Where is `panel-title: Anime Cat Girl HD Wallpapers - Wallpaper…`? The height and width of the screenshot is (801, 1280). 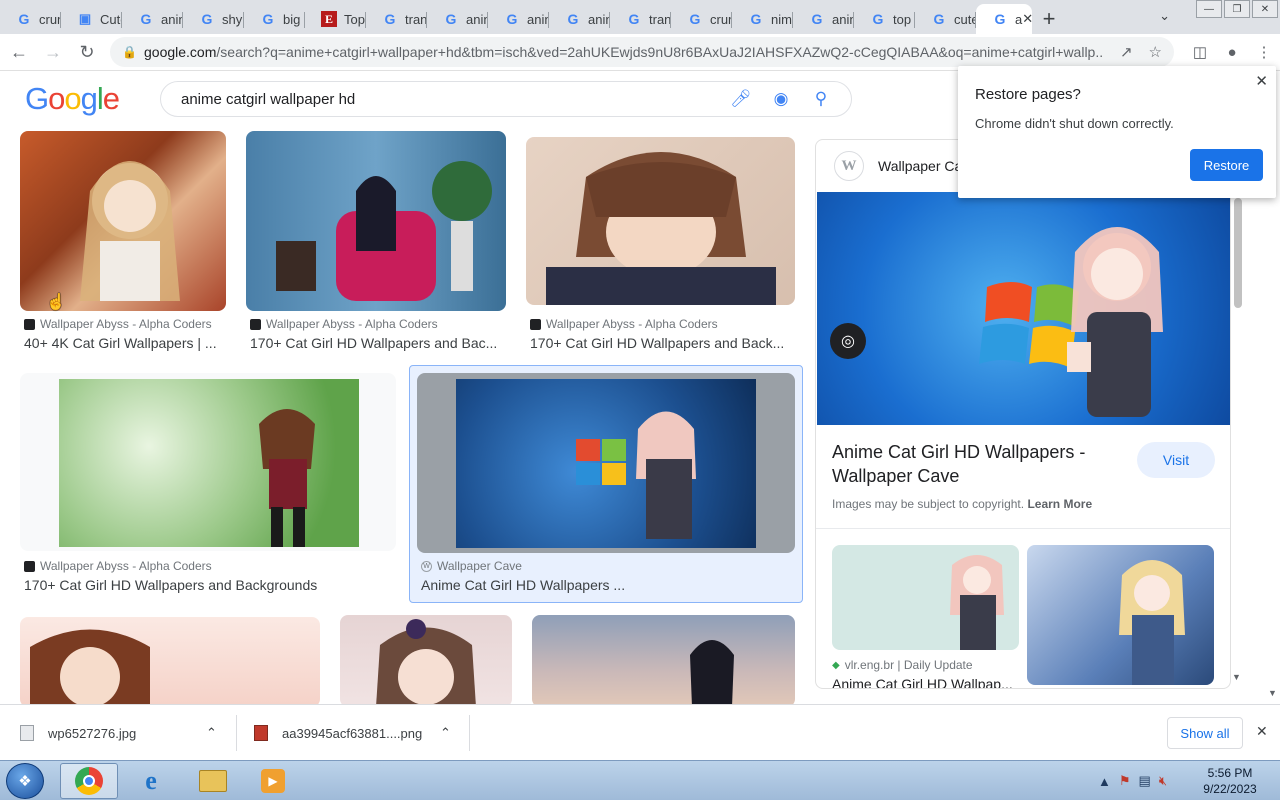 panel-title: Anime Cat Girl HD Wallpapers - Wallpaper… is located at coordinates (977, 464).